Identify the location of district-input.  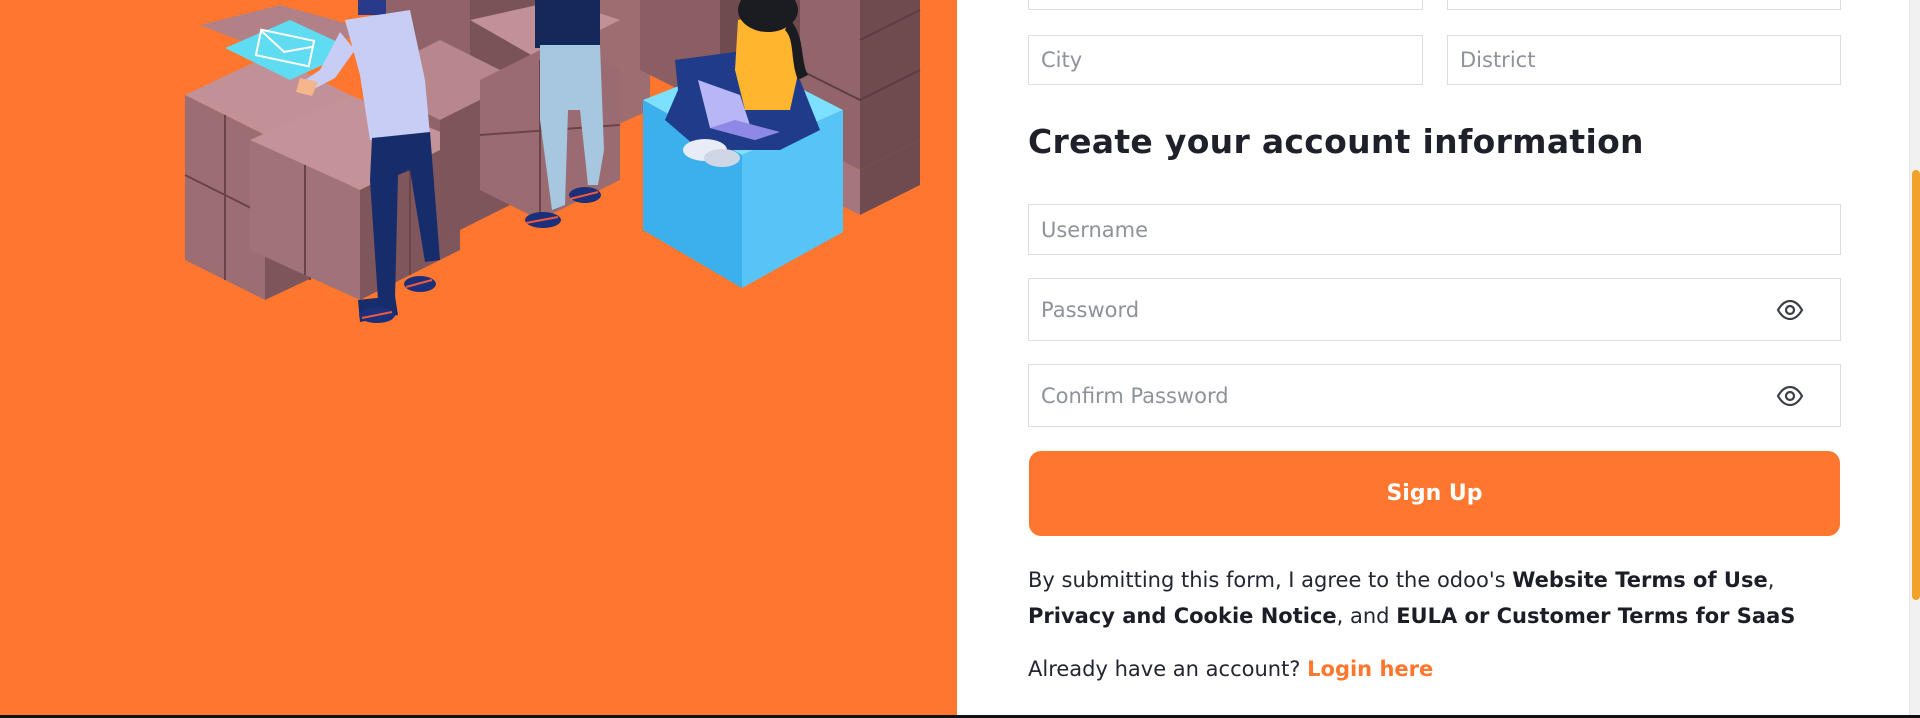
(1644, 60).